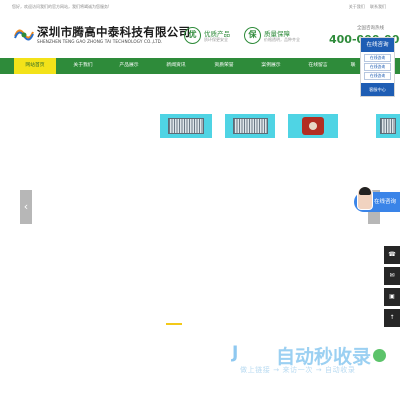 This screenshot has width=400, height=400. What do you see at coordinates (392, 297) in the screenshot?
I see `qrcode-icon: ▣` at bounding box center [392, 297].